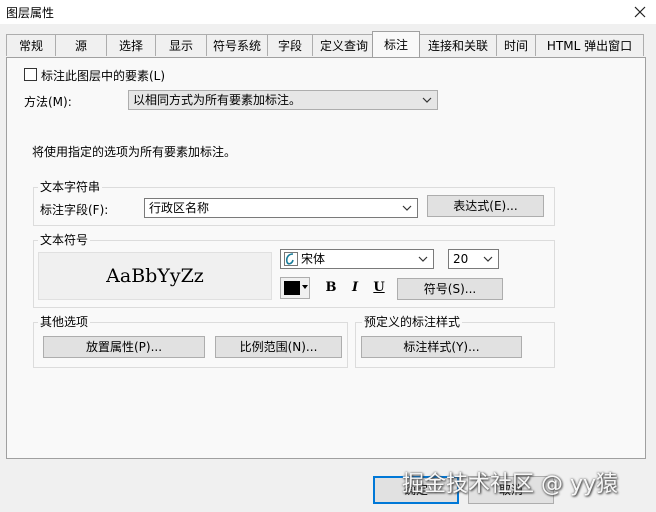  Describe the element at coordinates (179, 208) in the screenshot. I see `label-field-value: 行政区名称` at that location.